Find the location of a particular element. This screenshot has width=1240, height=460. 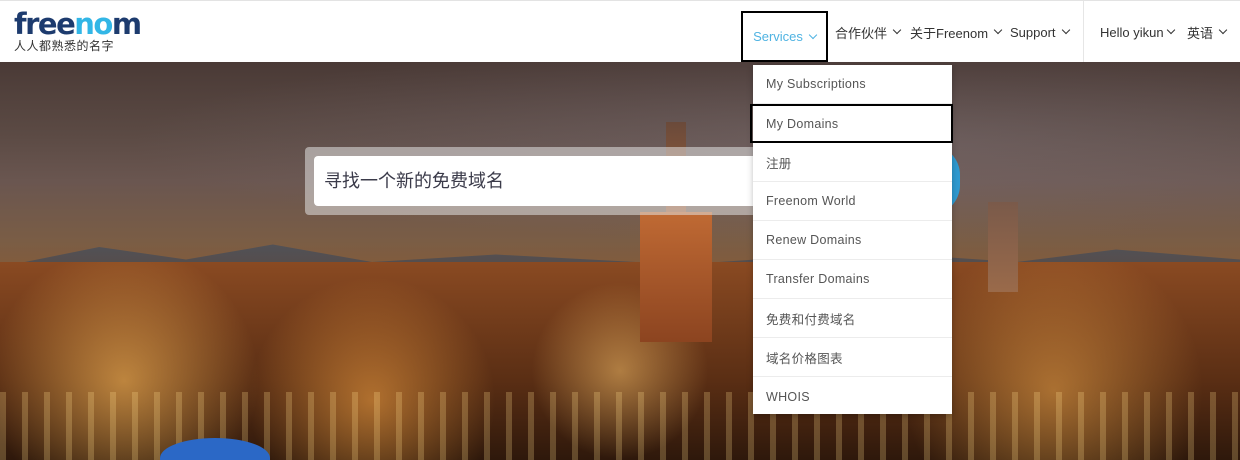

nav-partners-label: 合作伙伴 is located at coordinates (861, 33).